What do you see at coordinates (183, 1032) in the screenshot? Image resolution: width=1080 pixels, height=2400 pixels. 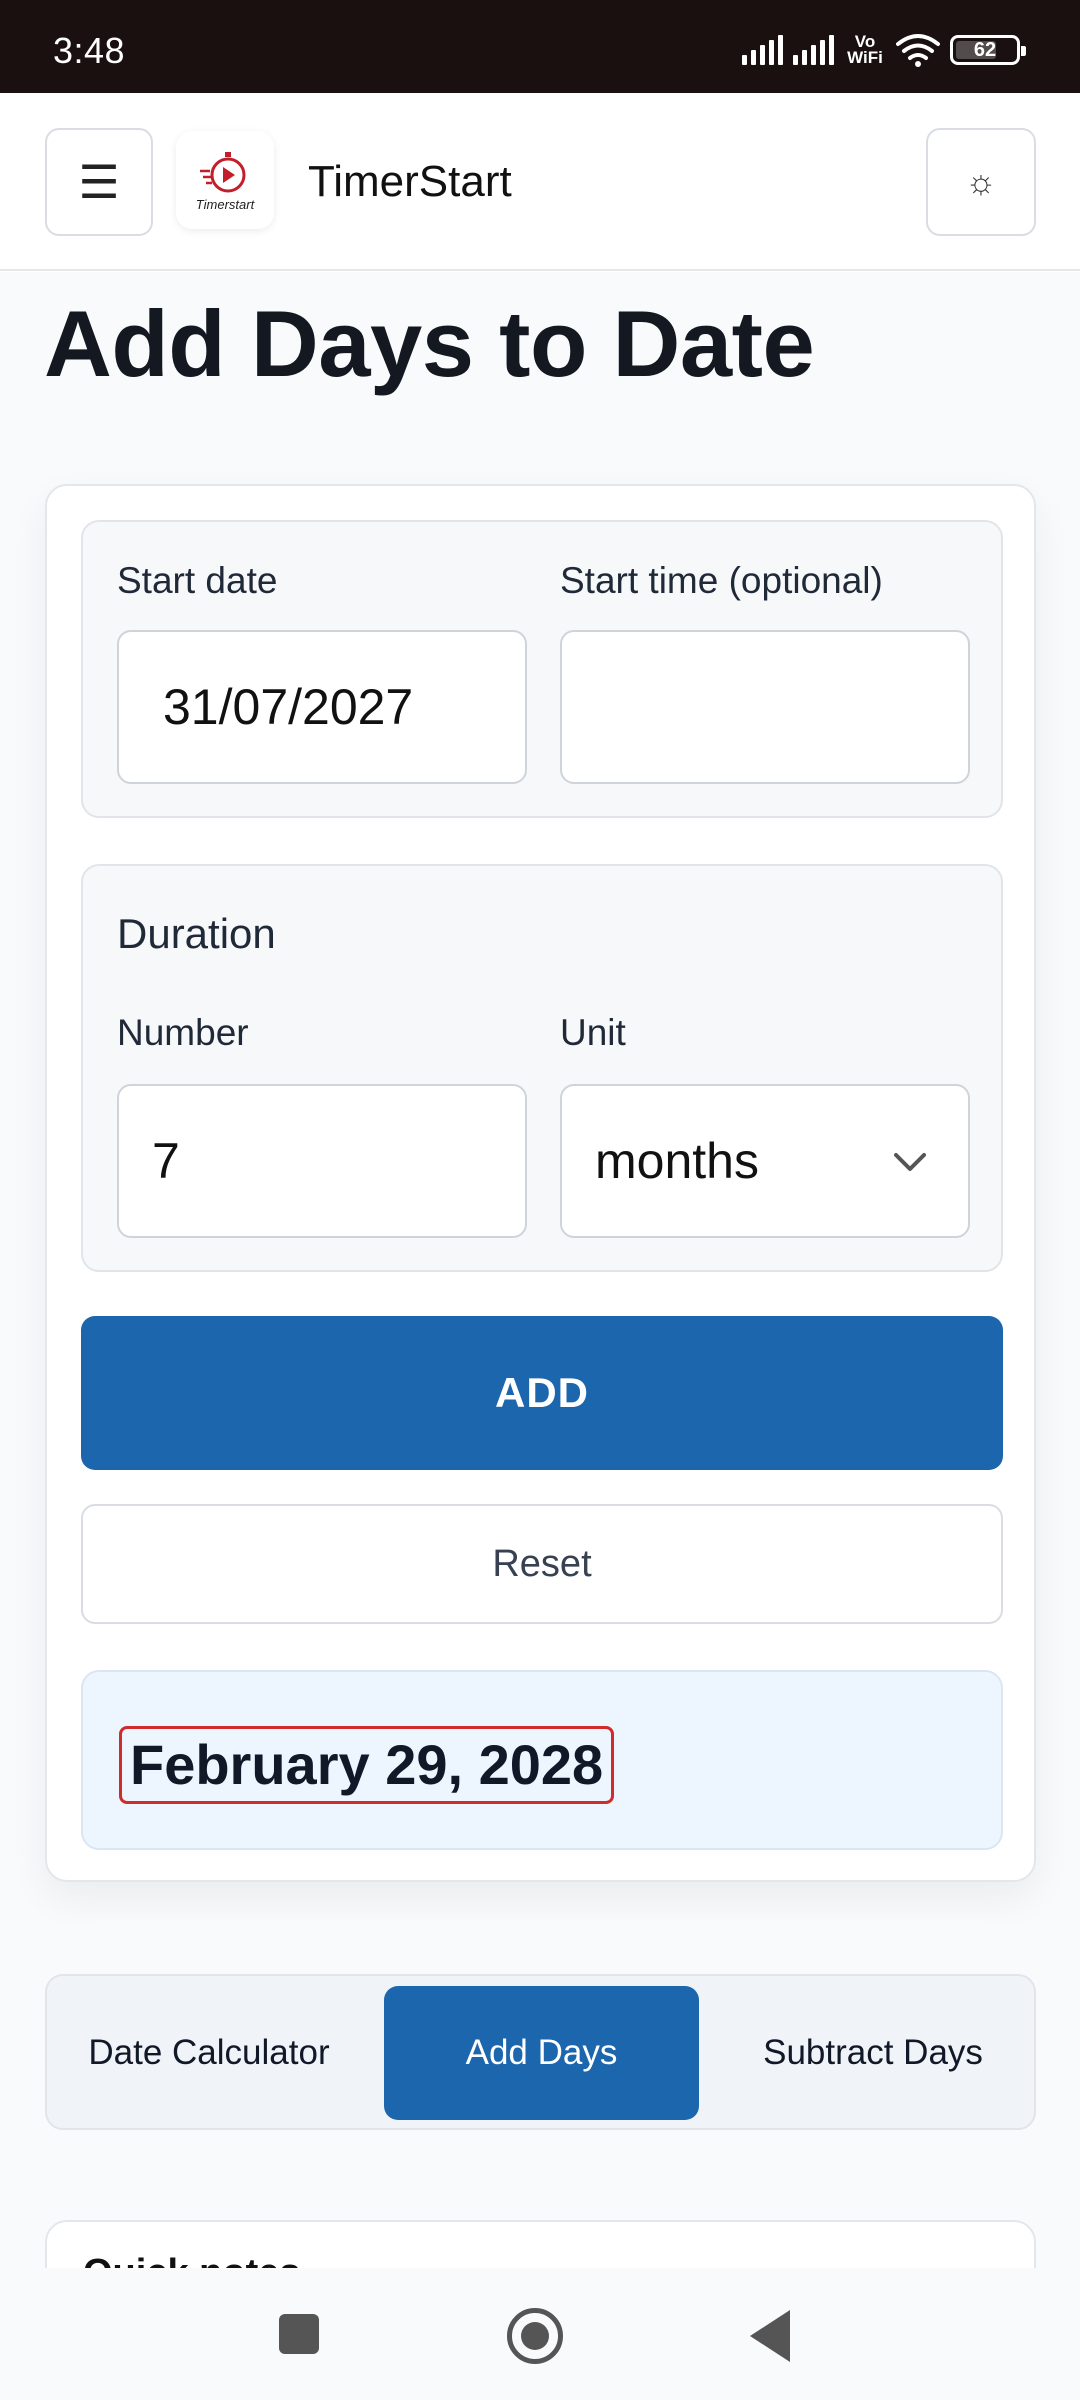 I see `number-label: Number` at bounding box center [183, 1032].